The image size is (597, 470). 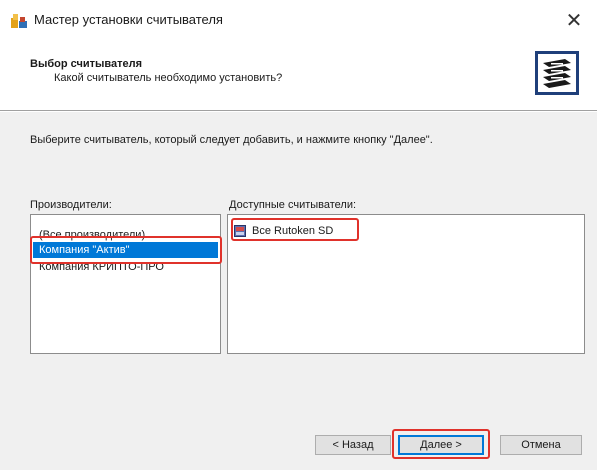 What do you see at coordinates (353, 445) in the screenshot?
I see `back-button: < Назад` at bounding box center [353, 445].